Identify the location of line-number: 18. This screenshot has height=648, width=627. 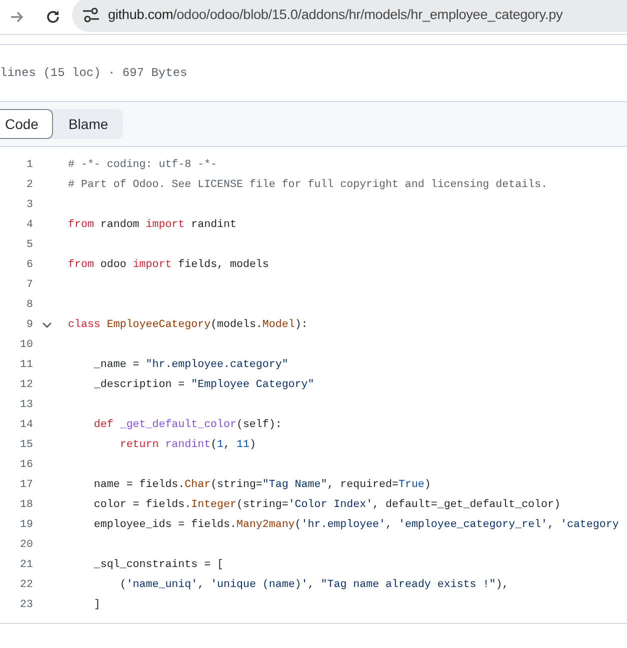
(26, 505).